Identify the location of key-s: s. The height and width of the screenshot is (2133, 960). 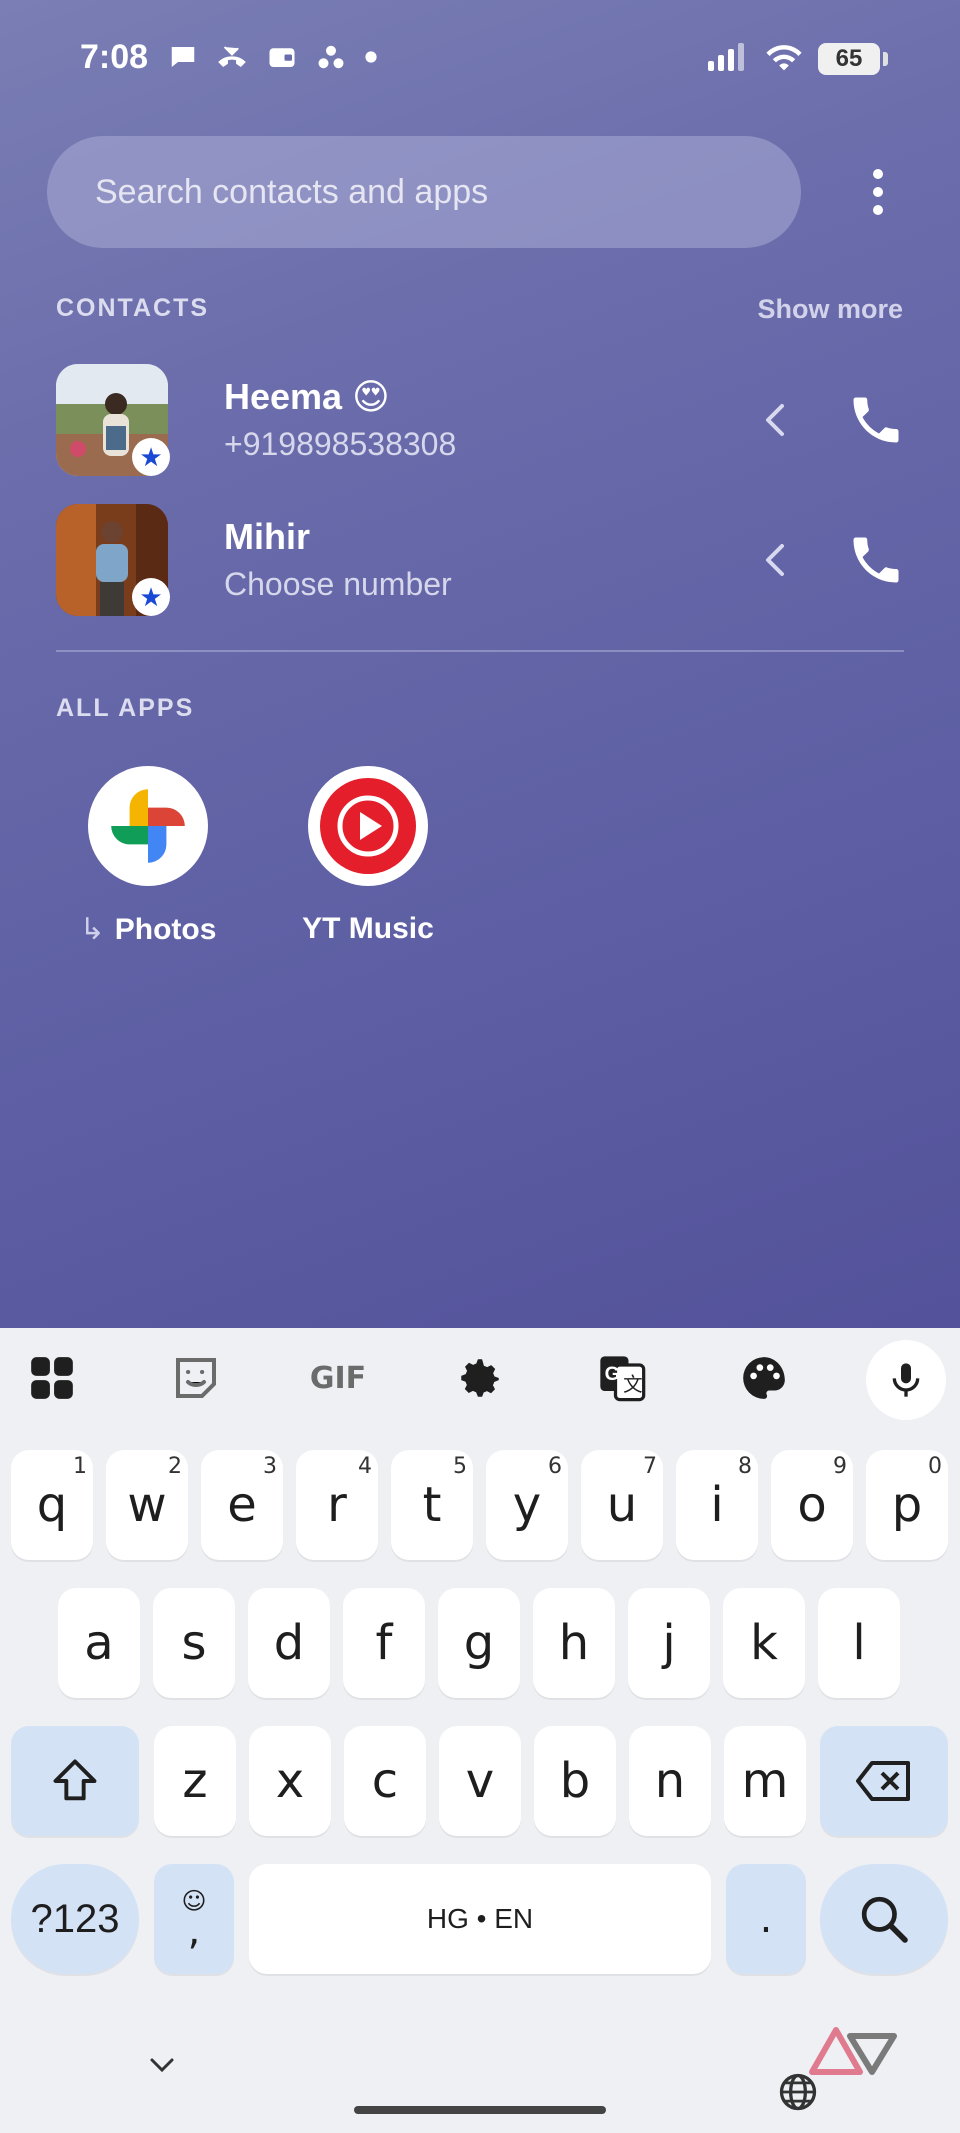
(194, 1643).